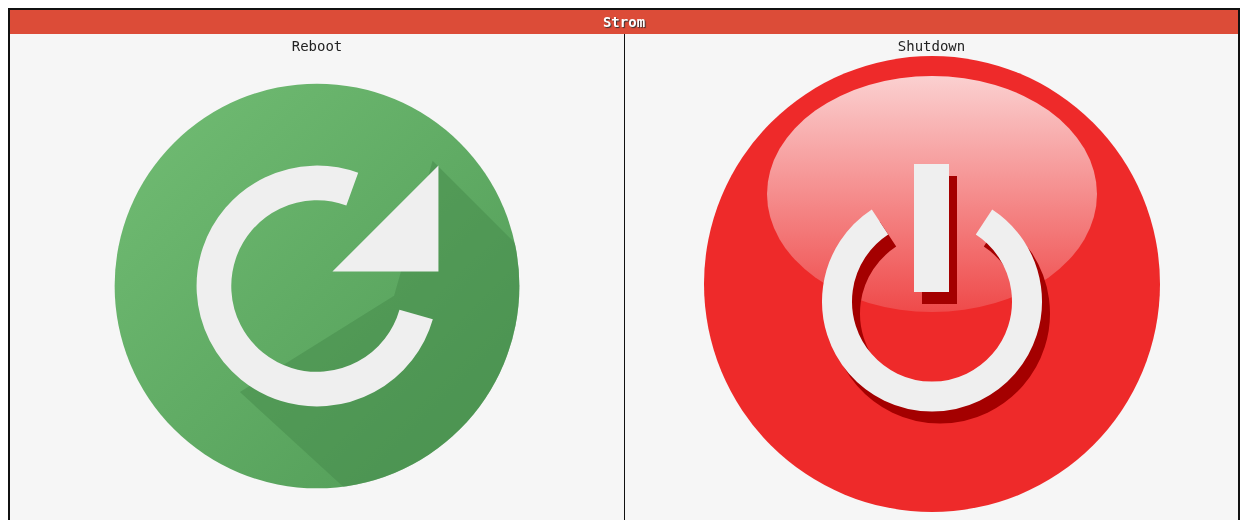 This screenshot has width=1246, height=520. Describe the element at coordinates (624, 22) in the screenshot. I see `panel-title: Strom` at that location.